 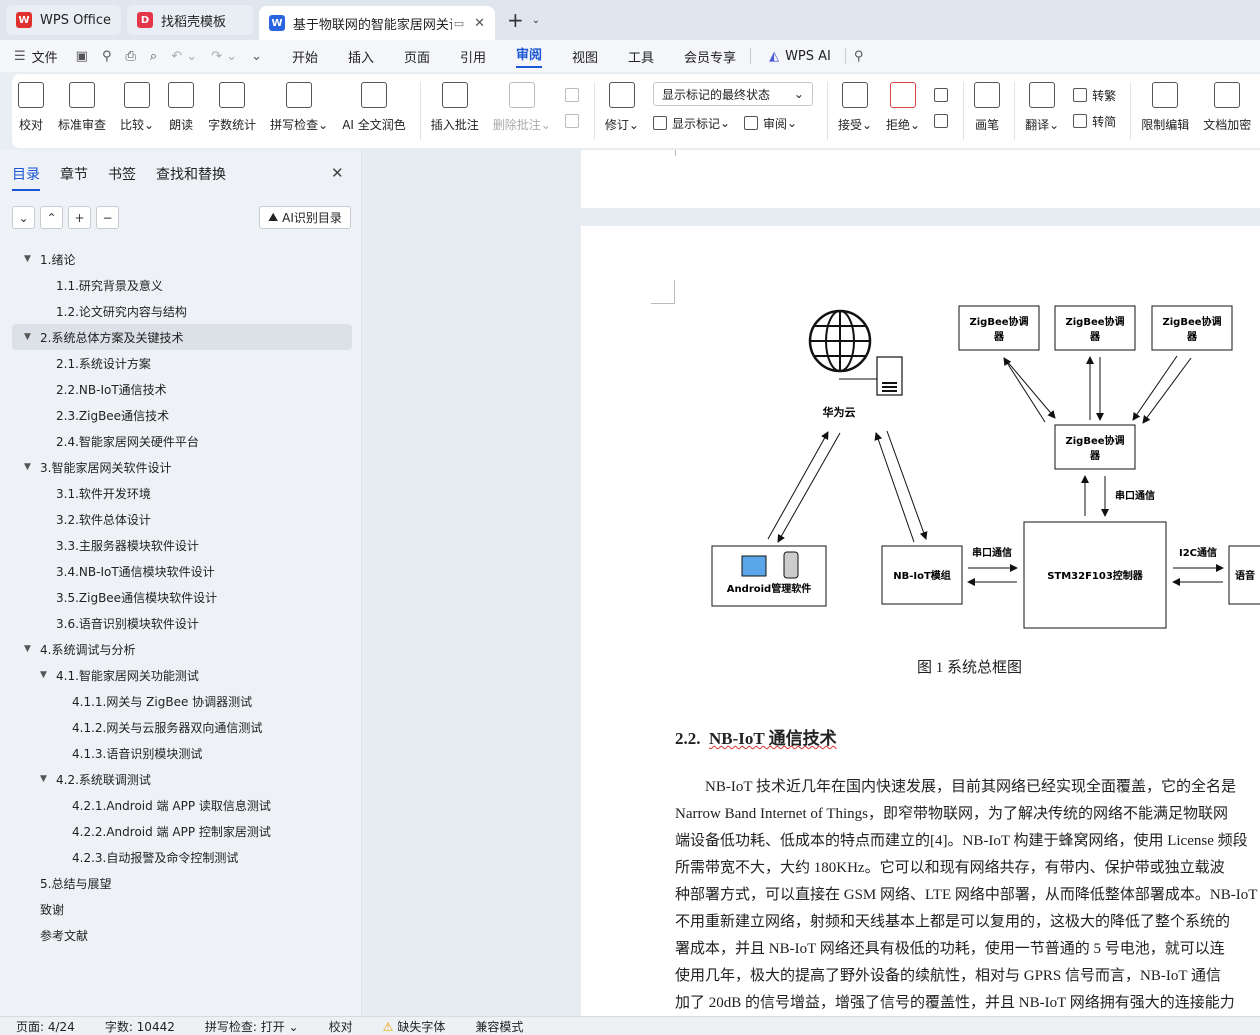 I want to click on tab-bookmark: 书签, so click(x=122, y=177).